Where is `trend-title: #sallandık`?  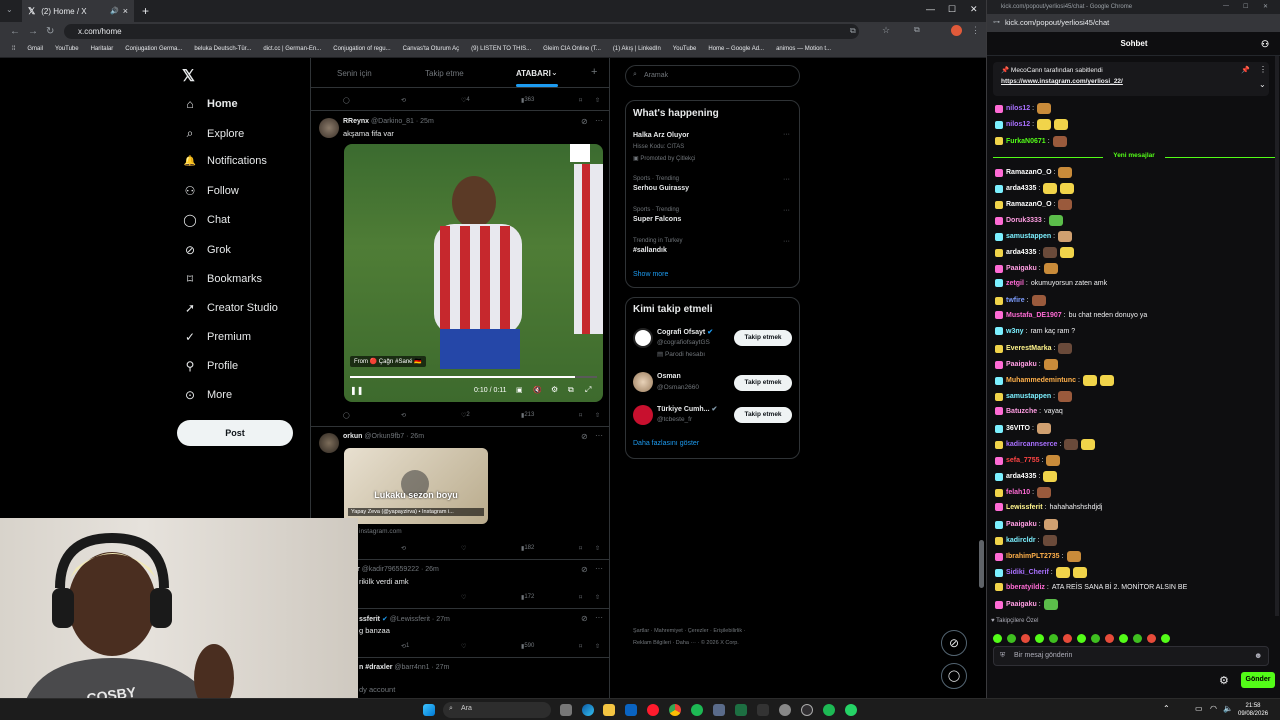 trend-title: #sallandık is located at coordinates (650, 250).